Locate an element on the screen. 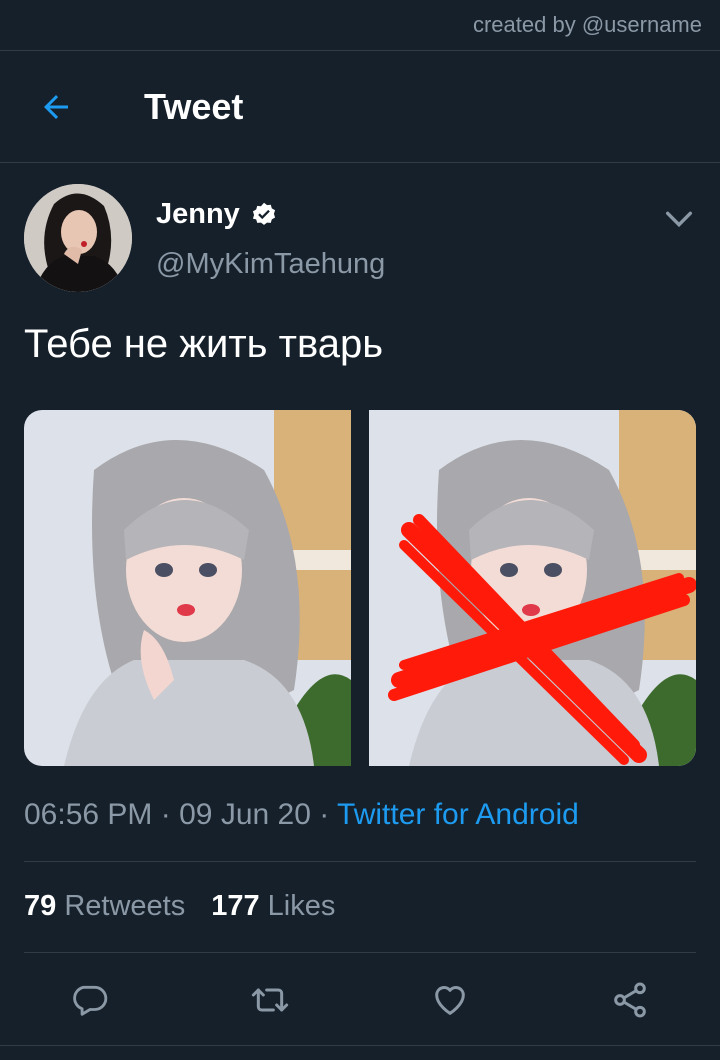 The height and width of the screenshot is (1060, 720). tweet-time: 06:56 PM is located at coordinates (88, 814).